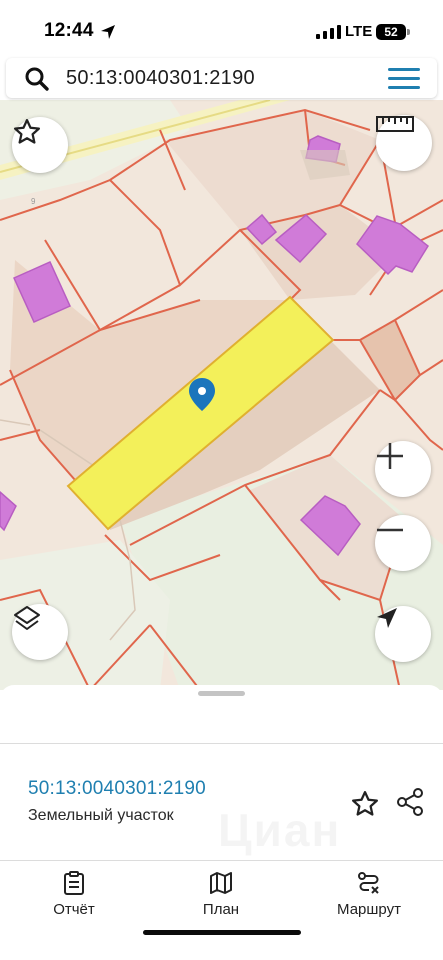 This screenshot has height=960, width=443. I want to click on route-icon, so click(368, 883).